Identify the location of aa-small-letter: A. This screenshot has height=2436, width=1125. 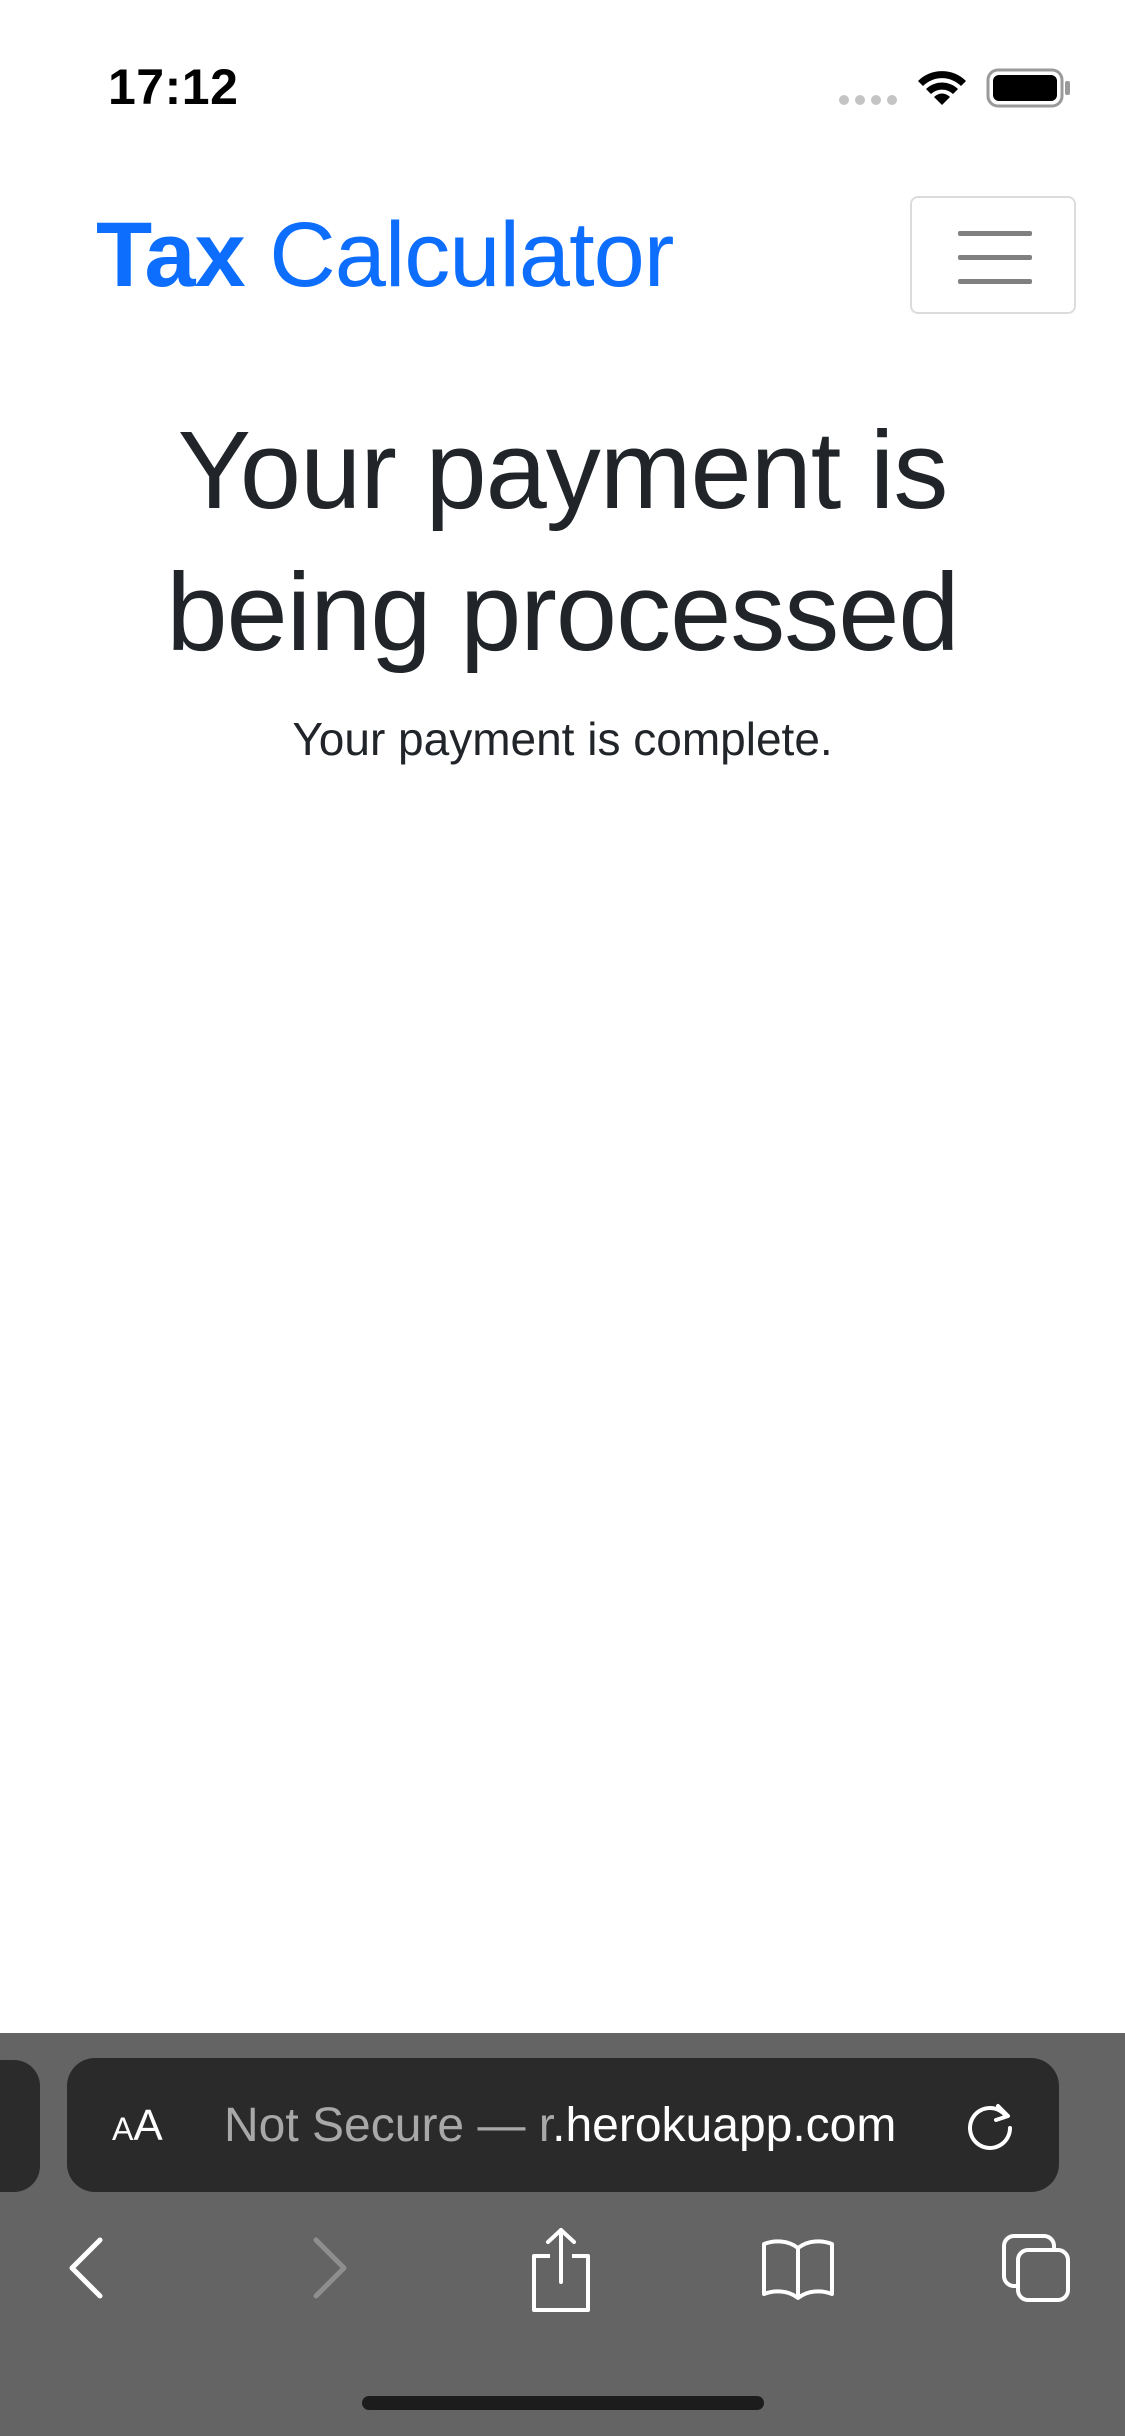
(123, 2129).